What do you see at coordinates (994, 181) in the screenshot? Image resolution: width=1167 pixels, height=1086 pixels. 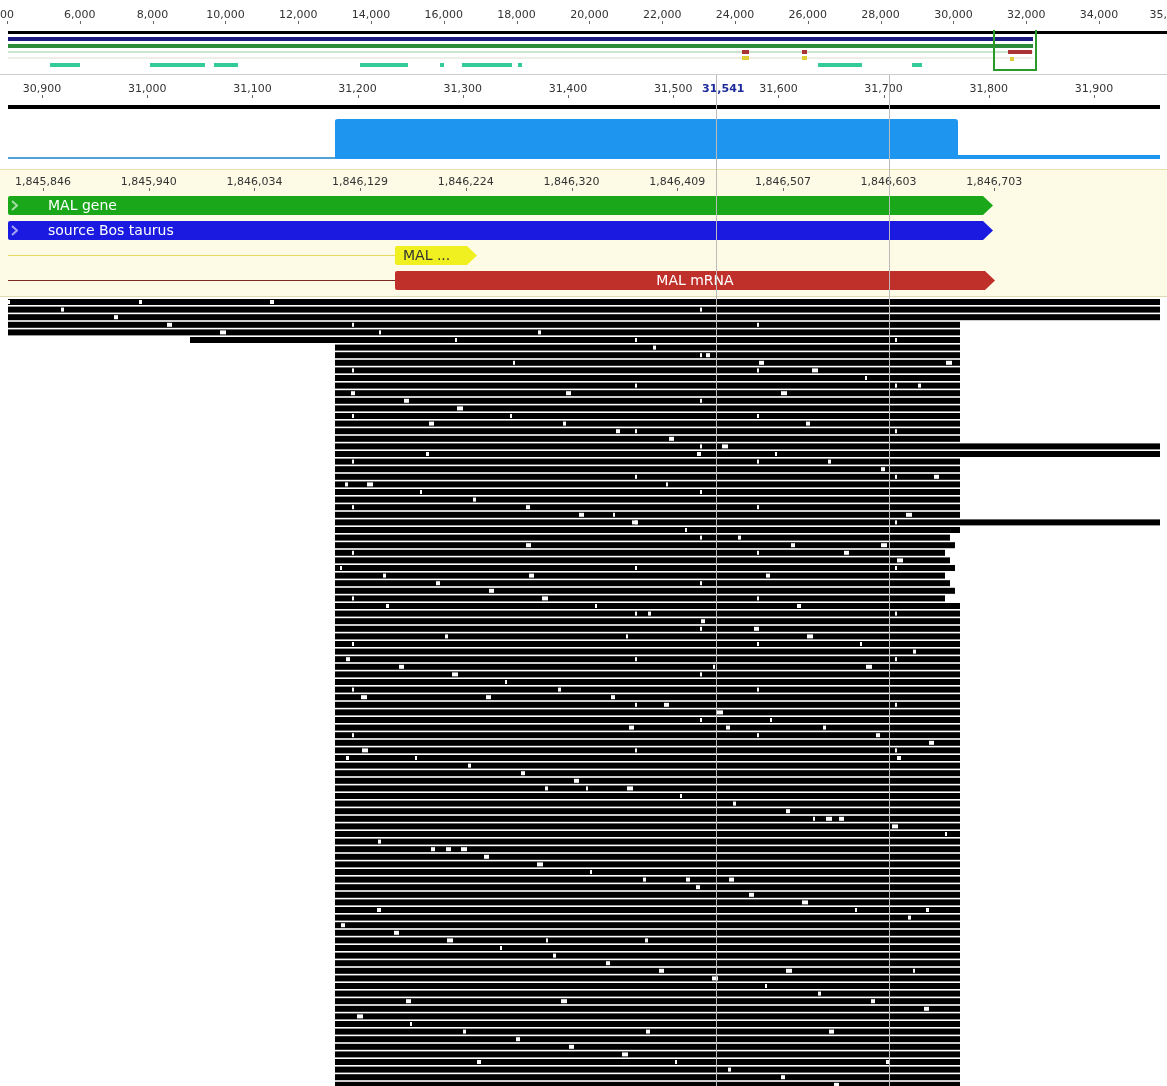 I see `ruler-label: 1,846,703` at bounding box center [994, 181].